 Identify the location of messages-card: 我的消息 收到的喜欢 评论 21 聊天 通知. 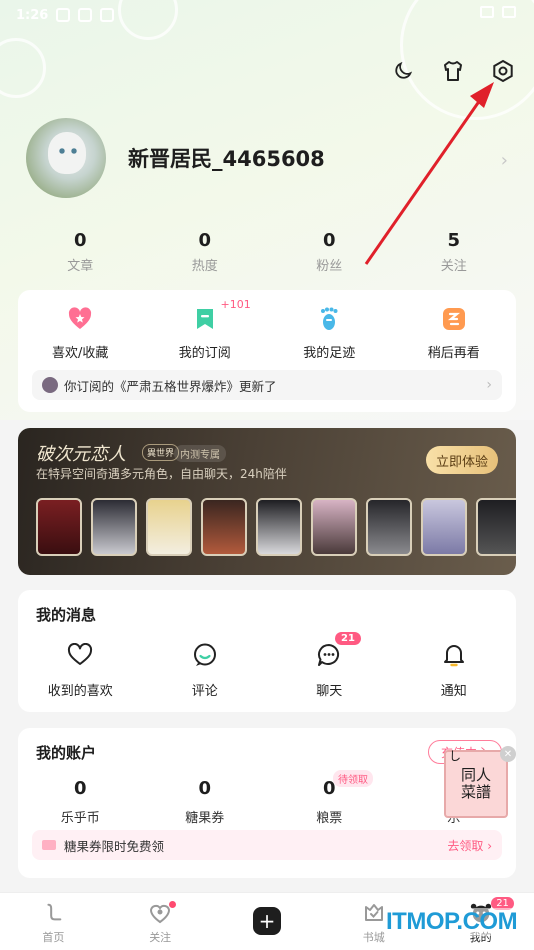
(267, 651).